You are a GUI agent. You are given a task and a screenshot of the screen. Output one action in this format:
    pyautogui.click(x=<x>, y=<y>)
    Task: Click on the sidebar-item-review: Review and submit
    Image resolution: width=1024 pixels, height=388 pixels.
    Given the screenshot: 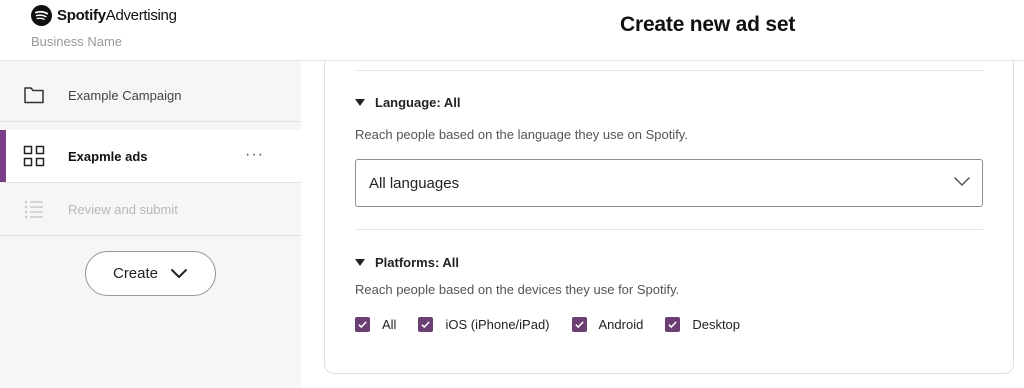 What is the action you would take?
    pyautogui.click(x=150, y=209)
    